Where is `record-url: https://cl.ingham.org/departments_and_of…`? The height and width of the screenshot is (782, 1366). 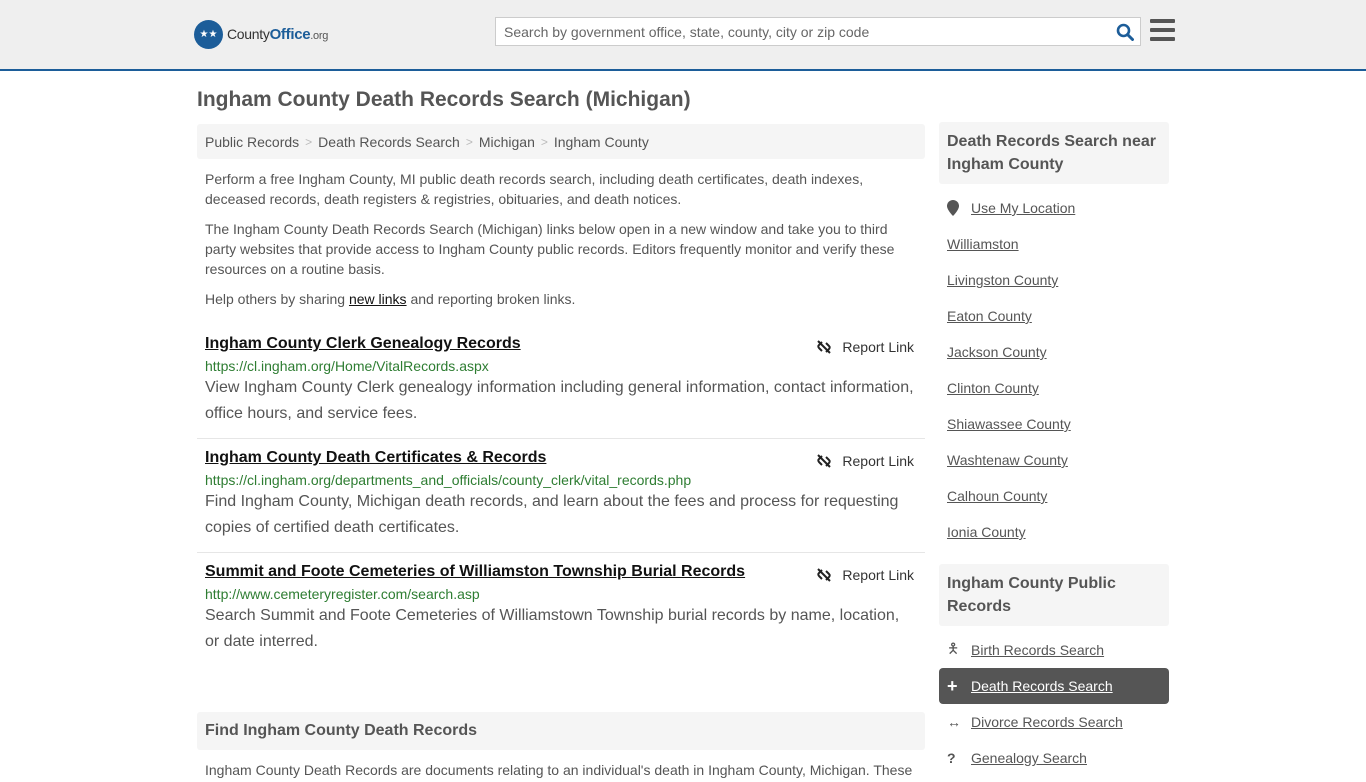
record-url: https://cl.ingham.org/departments_and_of… is located at coordinates (448, 480).